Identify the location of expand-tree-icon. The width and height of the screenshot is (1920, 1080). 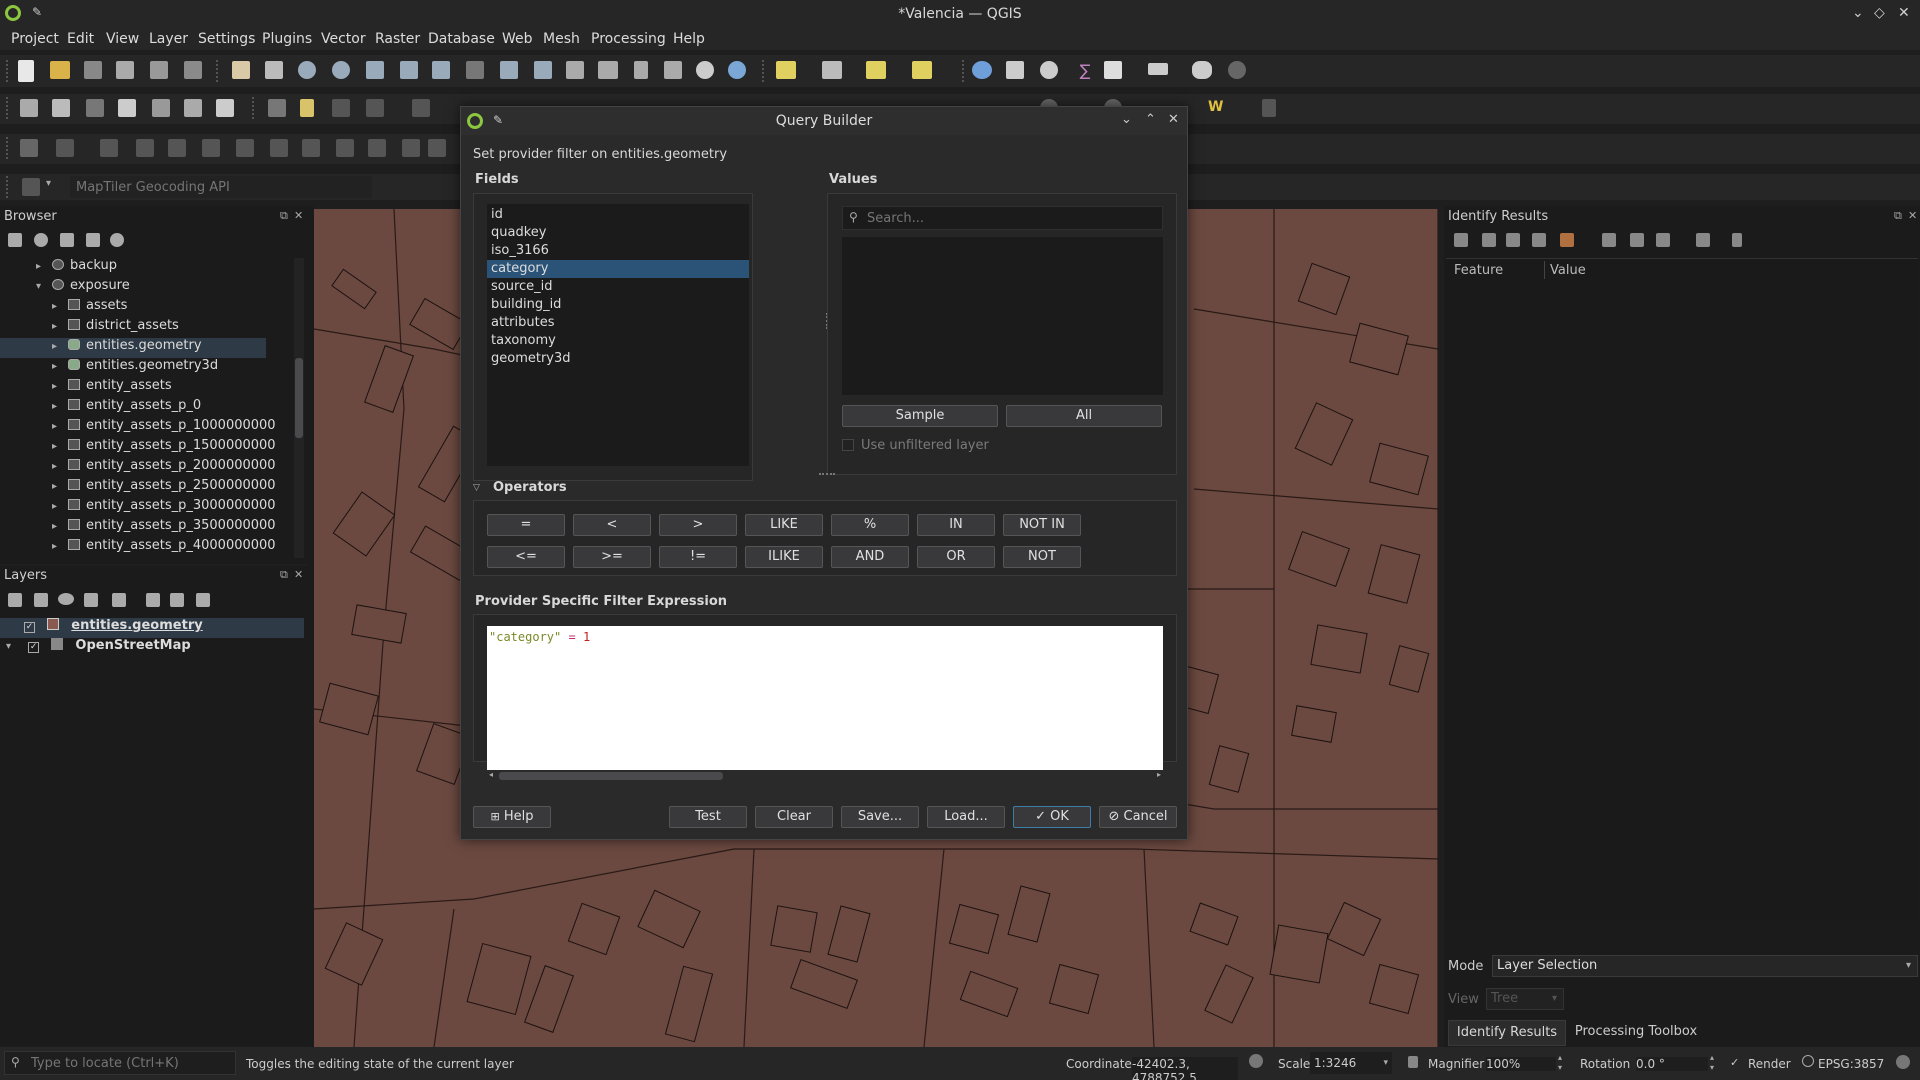
(1461, 240).